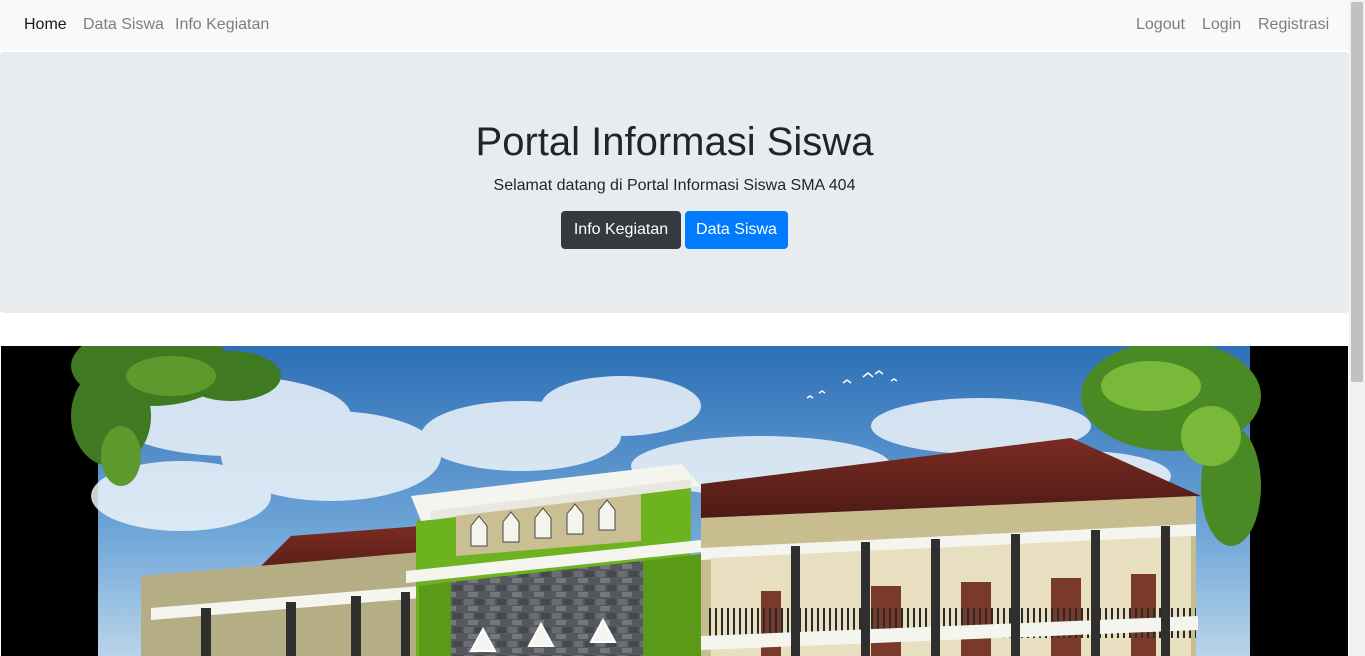 This screenshot has height=656, width=1365. Describe the element at coordinates (1293, 24) in the screenshot. I see `nav-registrasi: Registrasi` at that location.